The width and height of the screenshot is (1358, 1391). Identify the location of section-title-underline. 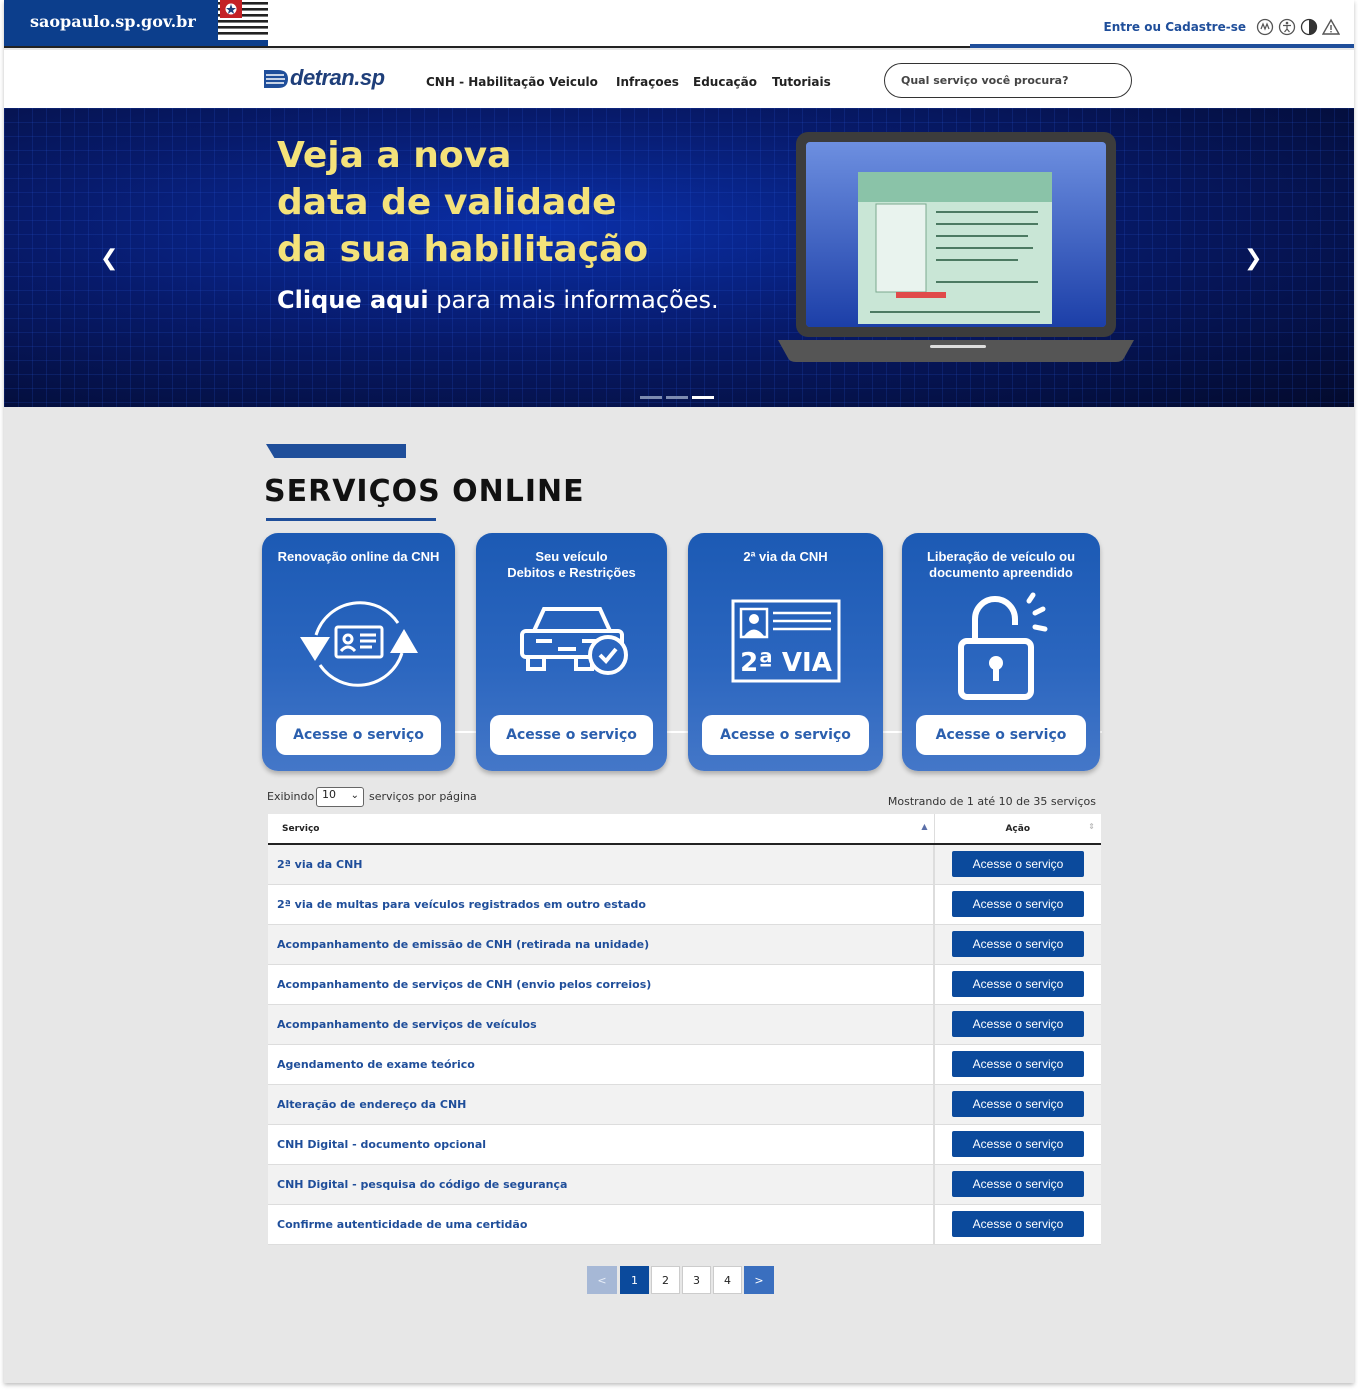
(351, 519).